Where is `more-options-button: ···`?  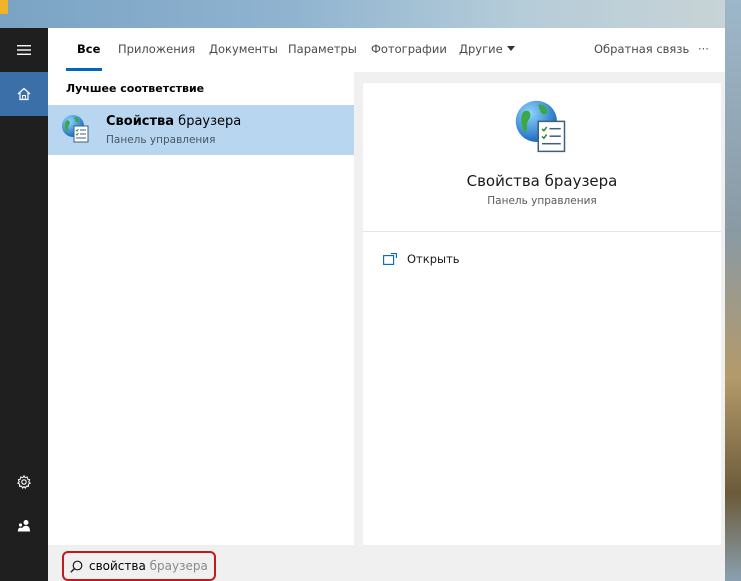 more-options-button: ··· is located at coordinates (703, 49).